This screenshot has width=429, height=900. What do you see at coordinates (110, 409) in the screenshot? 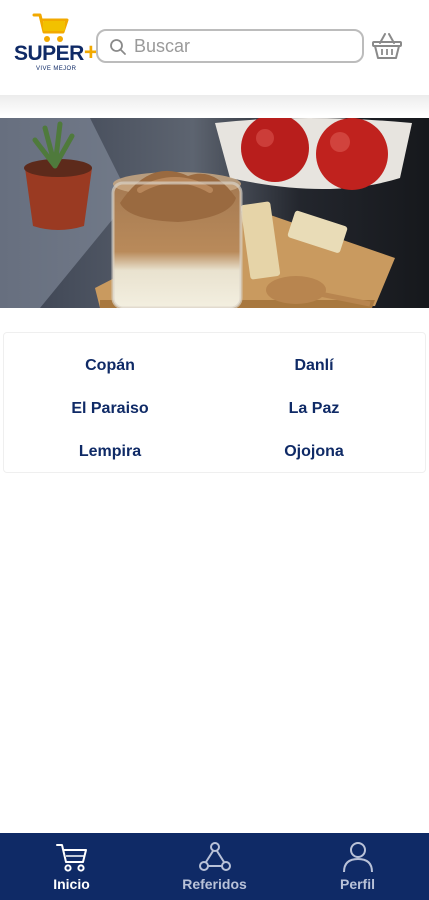
I see `city-item-el-paraiso: El Paraiso` at bounding box center [110, 409].